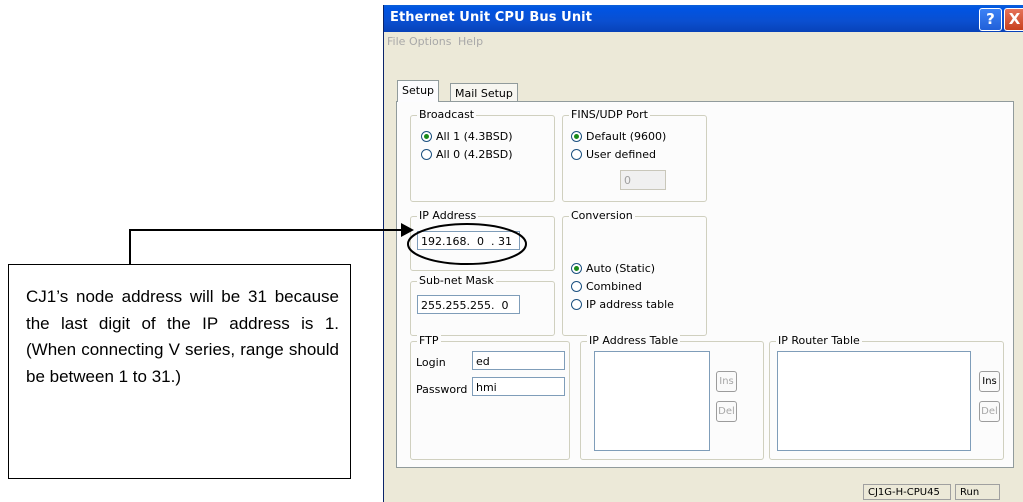 Image resolution: width=1023 pixels, height=502 pixels. What do you see at coordinates (626, 136) in the screenshot?
I see `fins-default-label: Default (9600)` at bounding box center [626, 136].